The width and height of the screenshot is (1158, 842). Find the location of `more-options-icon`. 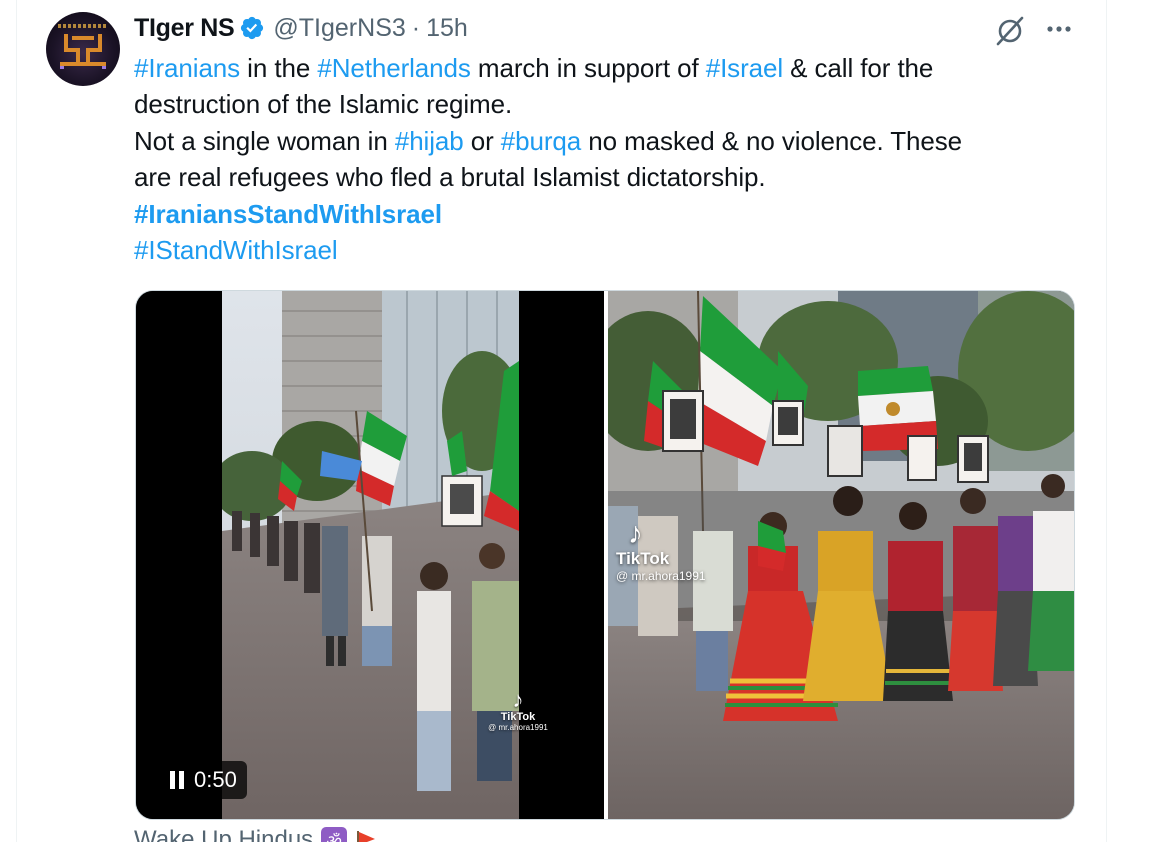

more-options-icon is located at coordinates (1059, 29).